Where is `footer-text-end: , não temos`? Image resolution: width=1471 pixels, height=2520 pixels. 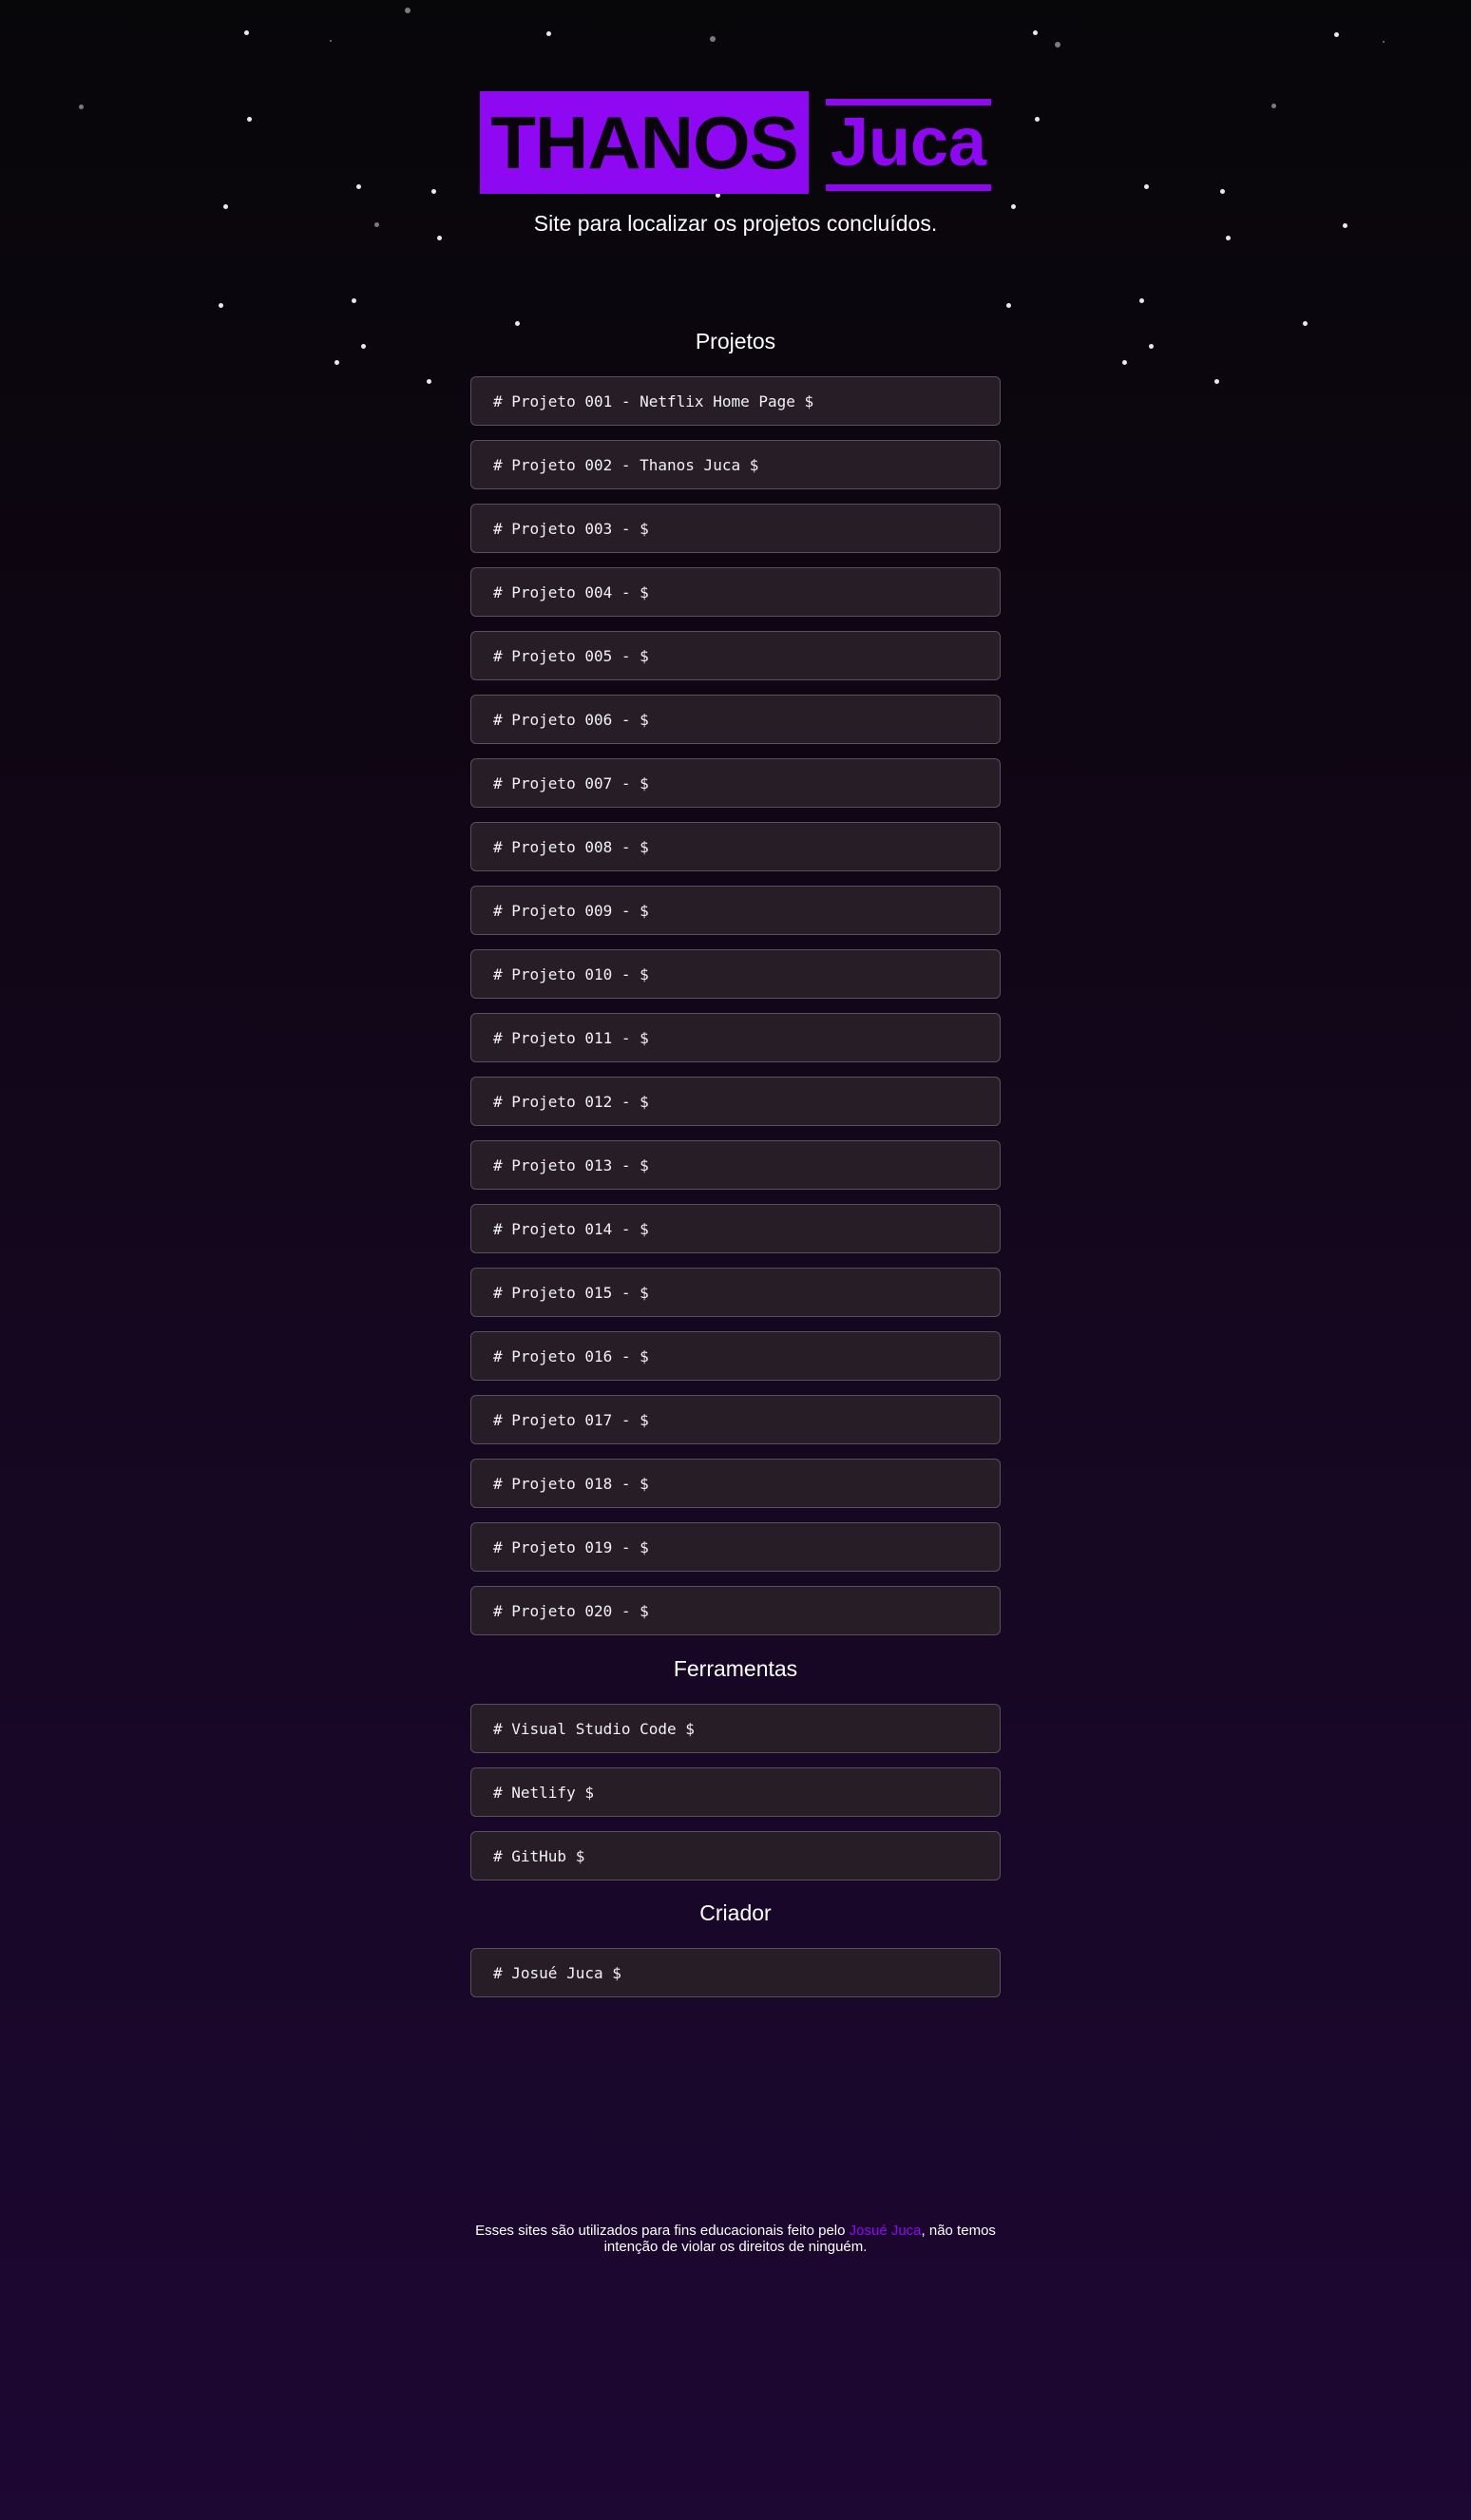 footer-text-end: , não temos is located at coordinates (959, 2231).